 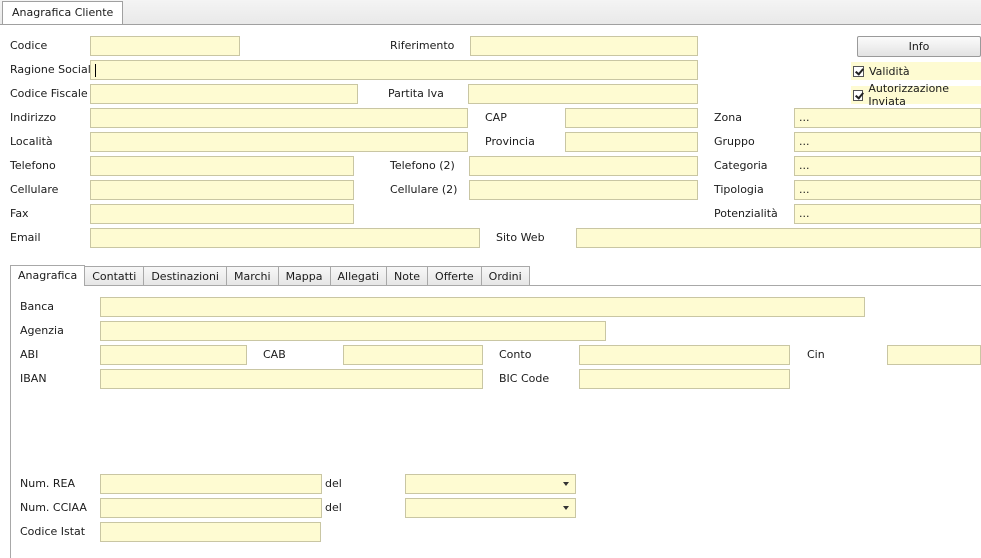 What do you see at coordinates (19, 213) in the screenshot?
I see `fax-label: Fax` at bounding box center [19, 213].